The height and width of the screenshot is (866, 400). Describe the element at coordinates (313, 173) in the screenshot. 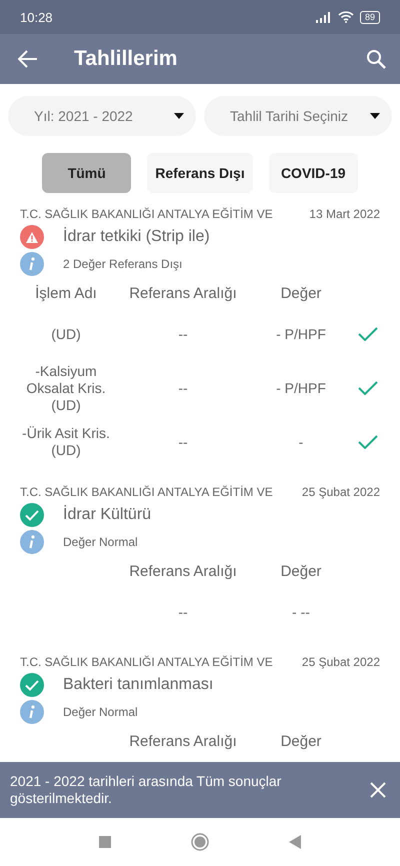

I see `filter-tab: COVID-19` at that location.